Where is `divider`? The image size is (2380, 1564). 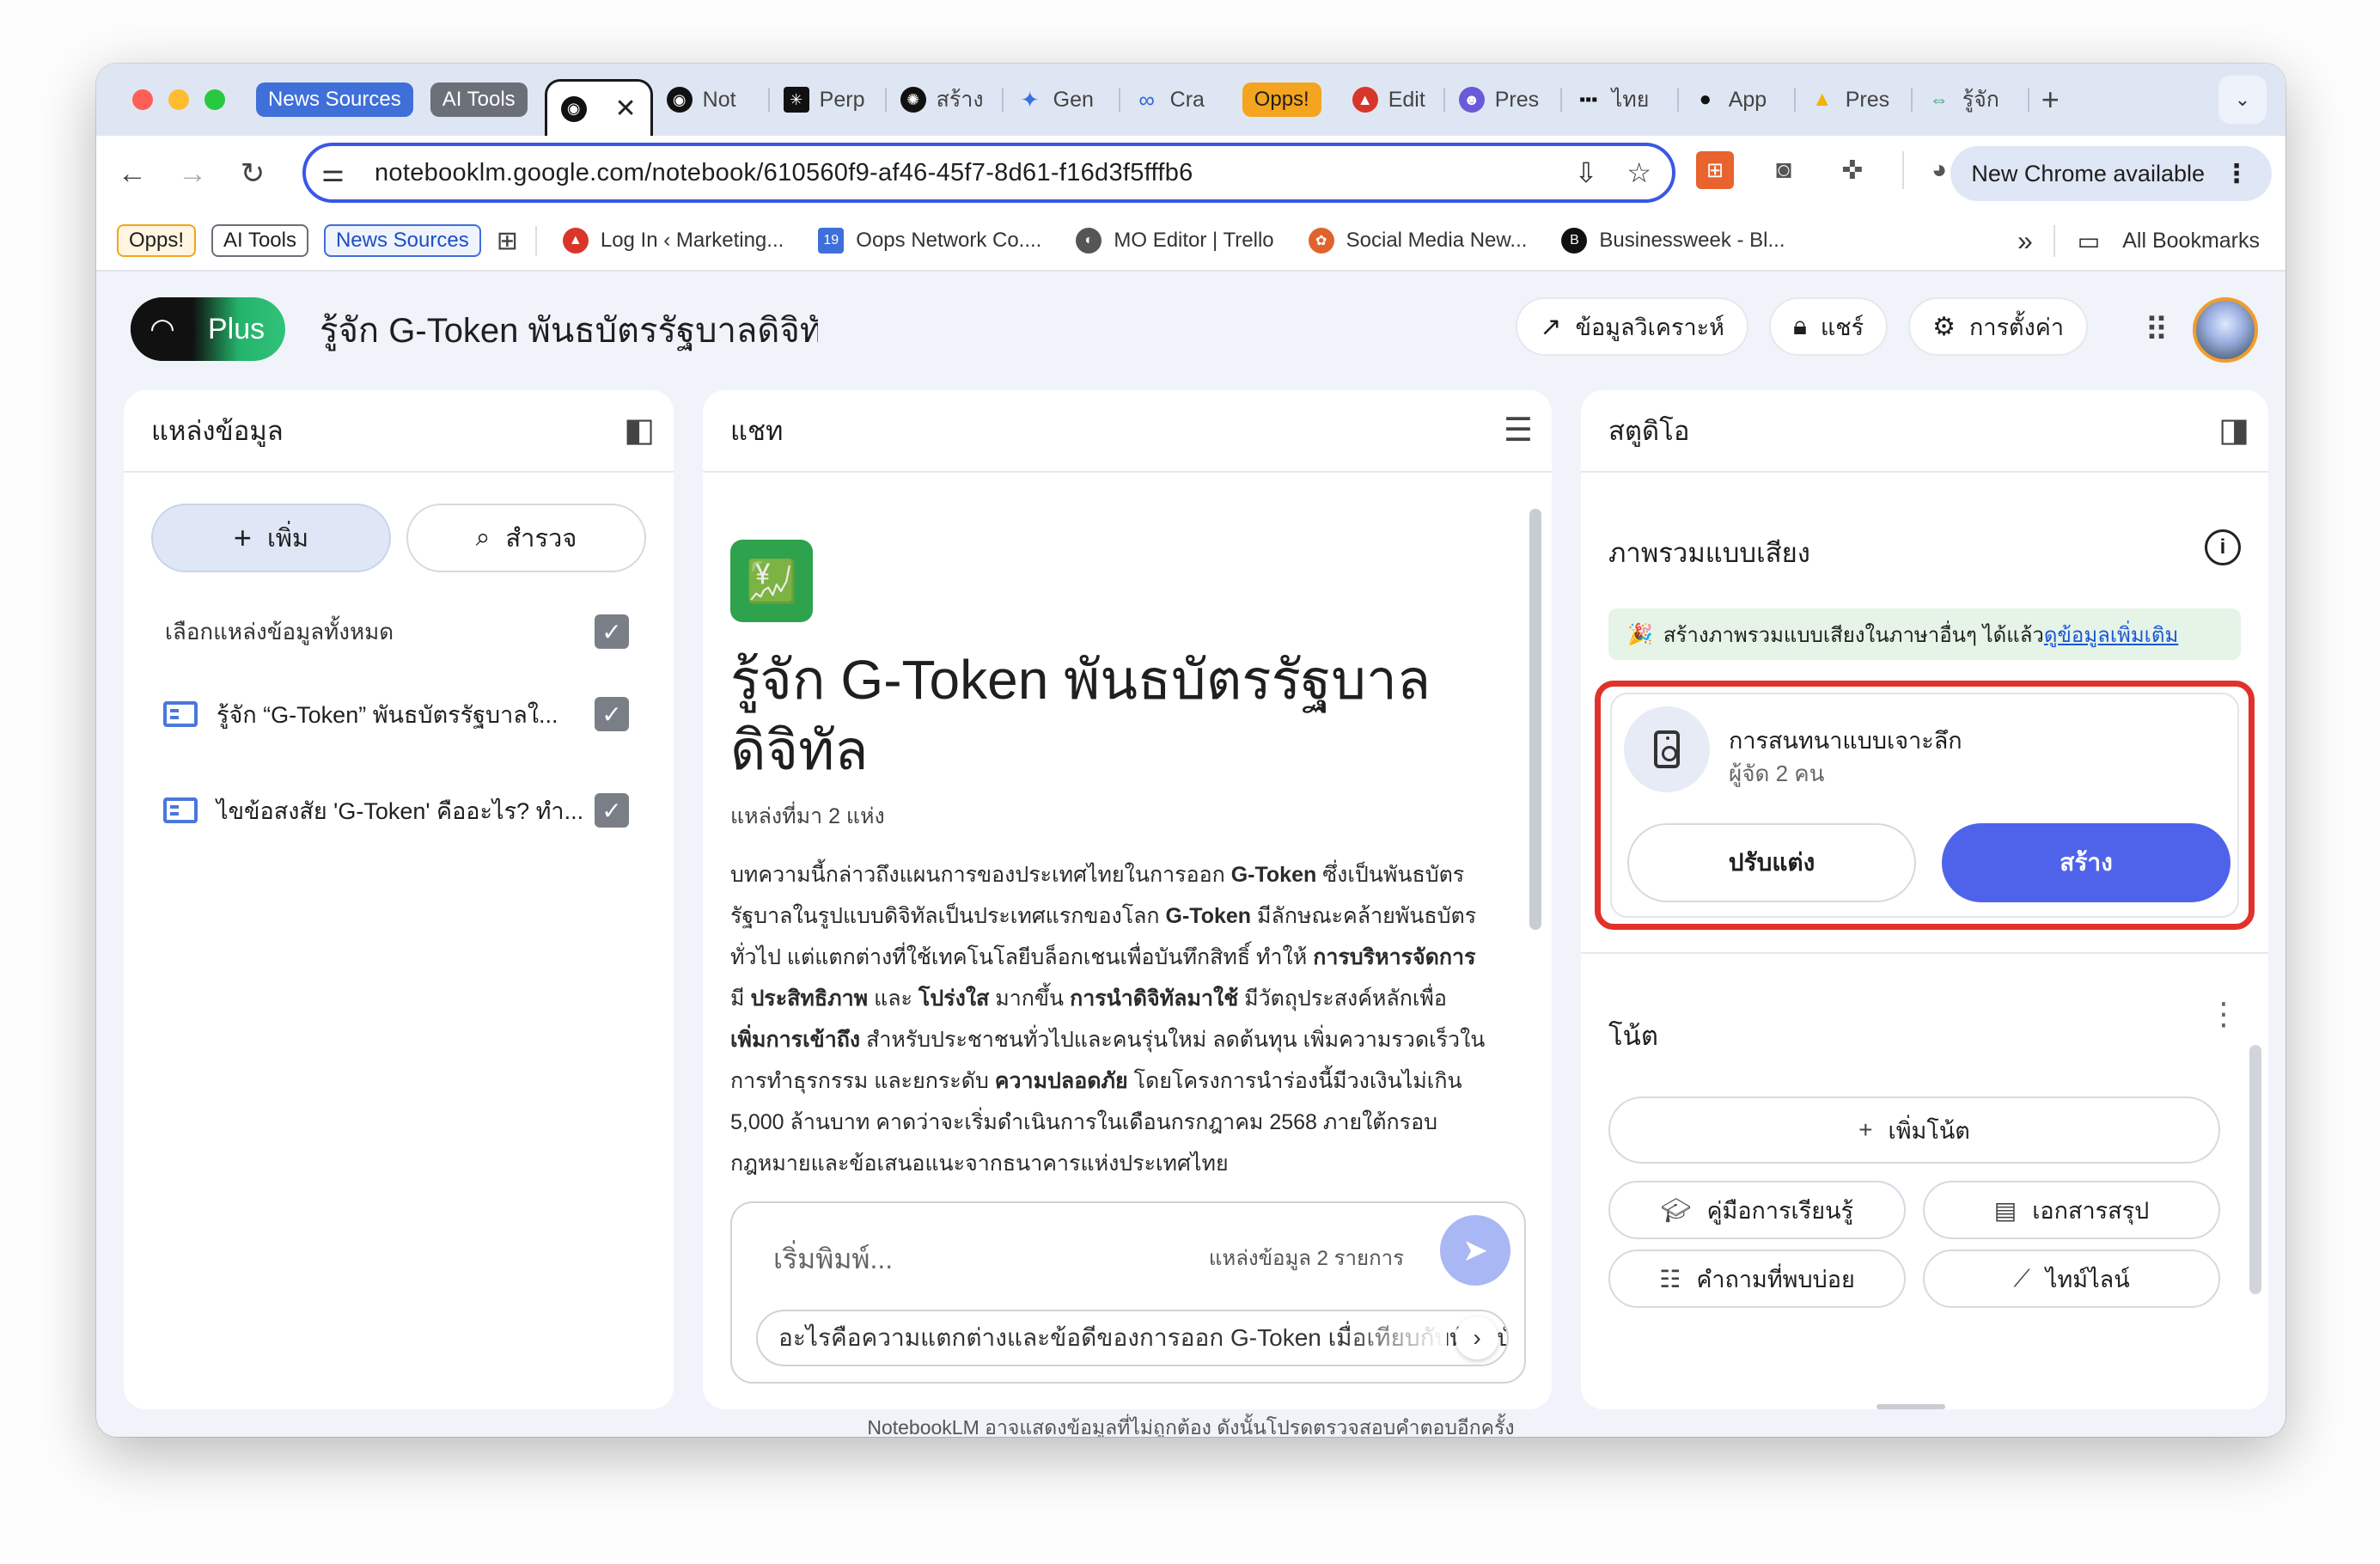 divider is located at coordinates (1924, 953).